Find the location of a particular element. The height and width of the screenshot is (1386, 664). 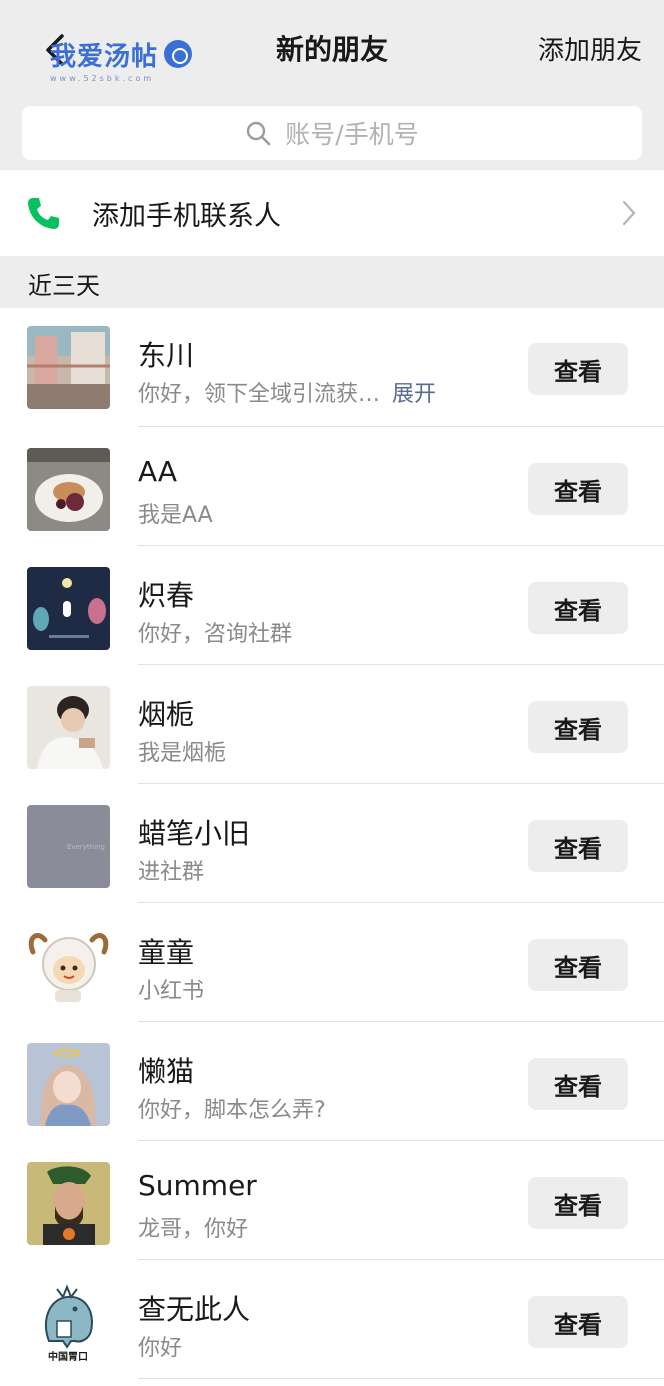

friend-request-row: 东川 你好，领下全域引流获… 展开 查看 is located at coordinates (332, 367).